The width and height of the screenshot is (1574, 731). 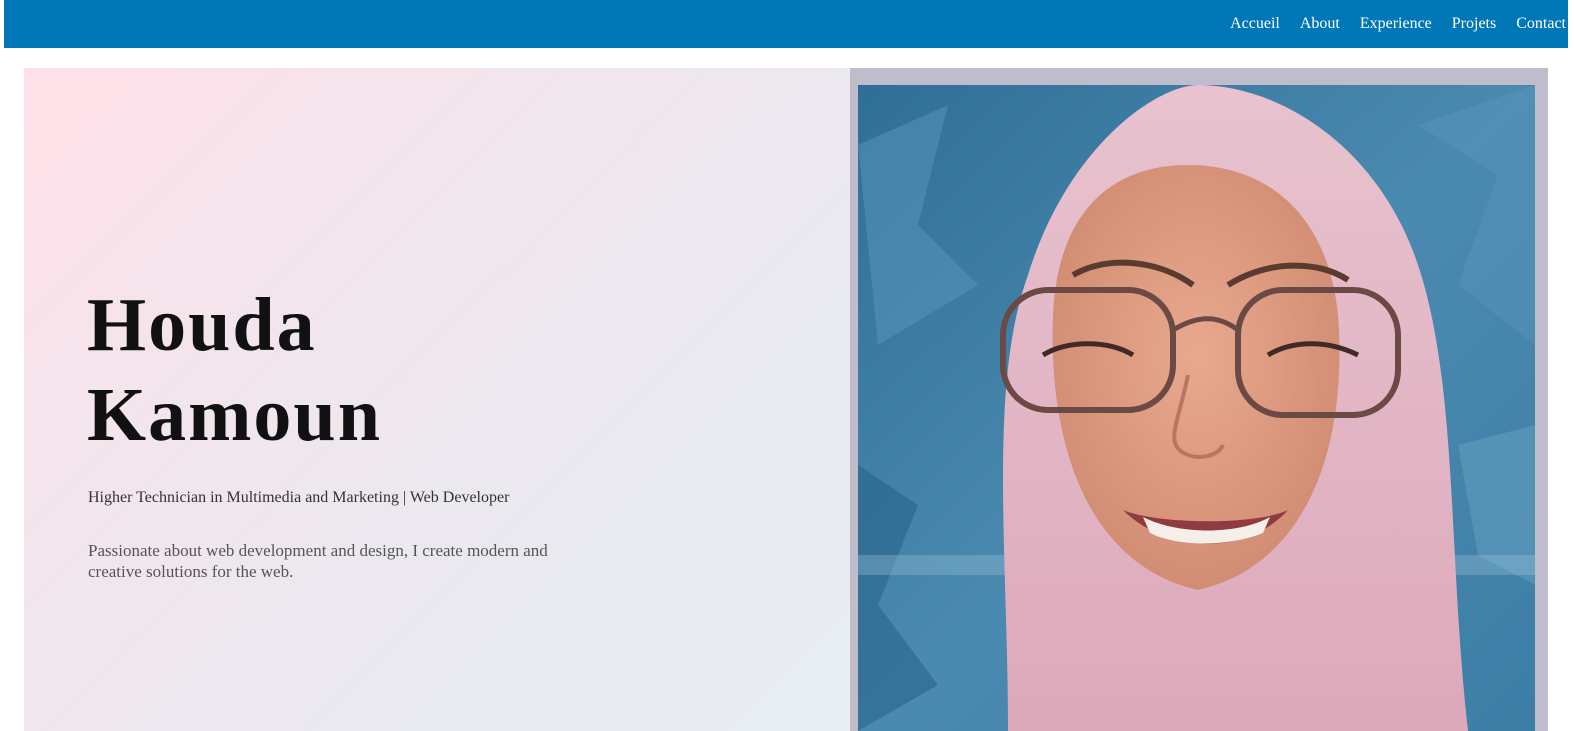 What do you see at coordinates (786, 24) in the screenshot?
I see `top-navbar: Accueil About Experience Projets Contact` at bounding box center [786, 24].